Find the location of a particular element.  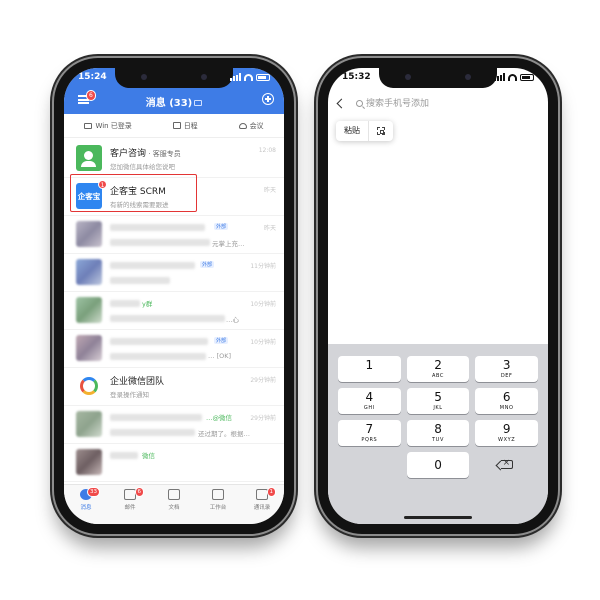

keypad-row: 4 GHI 5 JKL 6 MNO is located at coordinates (438, 401).